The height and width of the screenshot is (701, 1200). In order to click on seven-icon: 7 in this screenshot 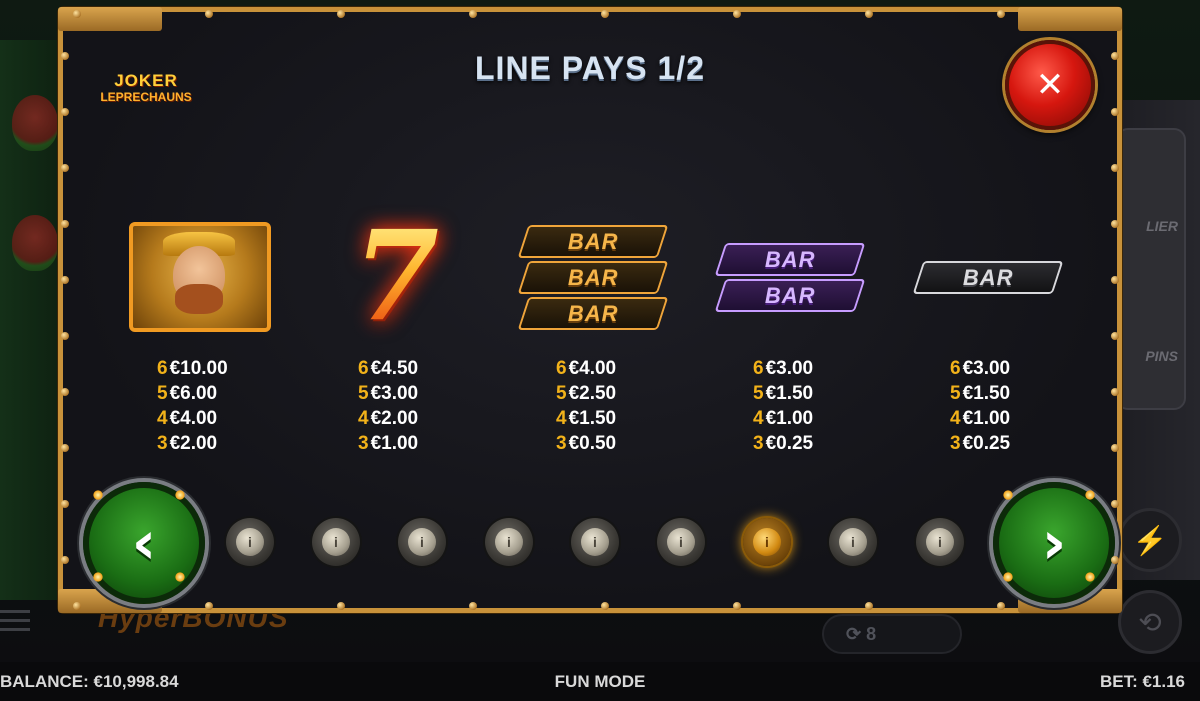, I will do `click(396, 276)`.